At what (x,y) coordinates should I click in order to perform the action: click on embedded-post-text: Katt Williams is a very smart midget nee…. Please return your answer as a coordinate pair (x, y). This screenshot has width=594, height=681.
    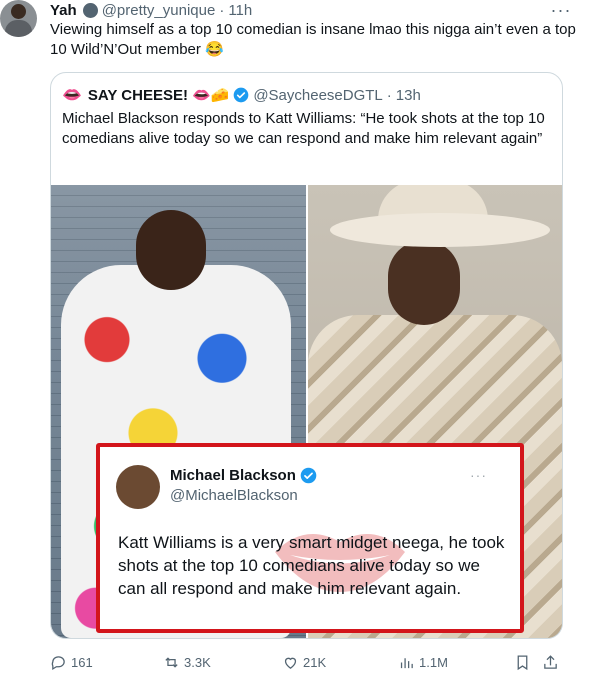
    Looking at the image, I should click on (311, 565).